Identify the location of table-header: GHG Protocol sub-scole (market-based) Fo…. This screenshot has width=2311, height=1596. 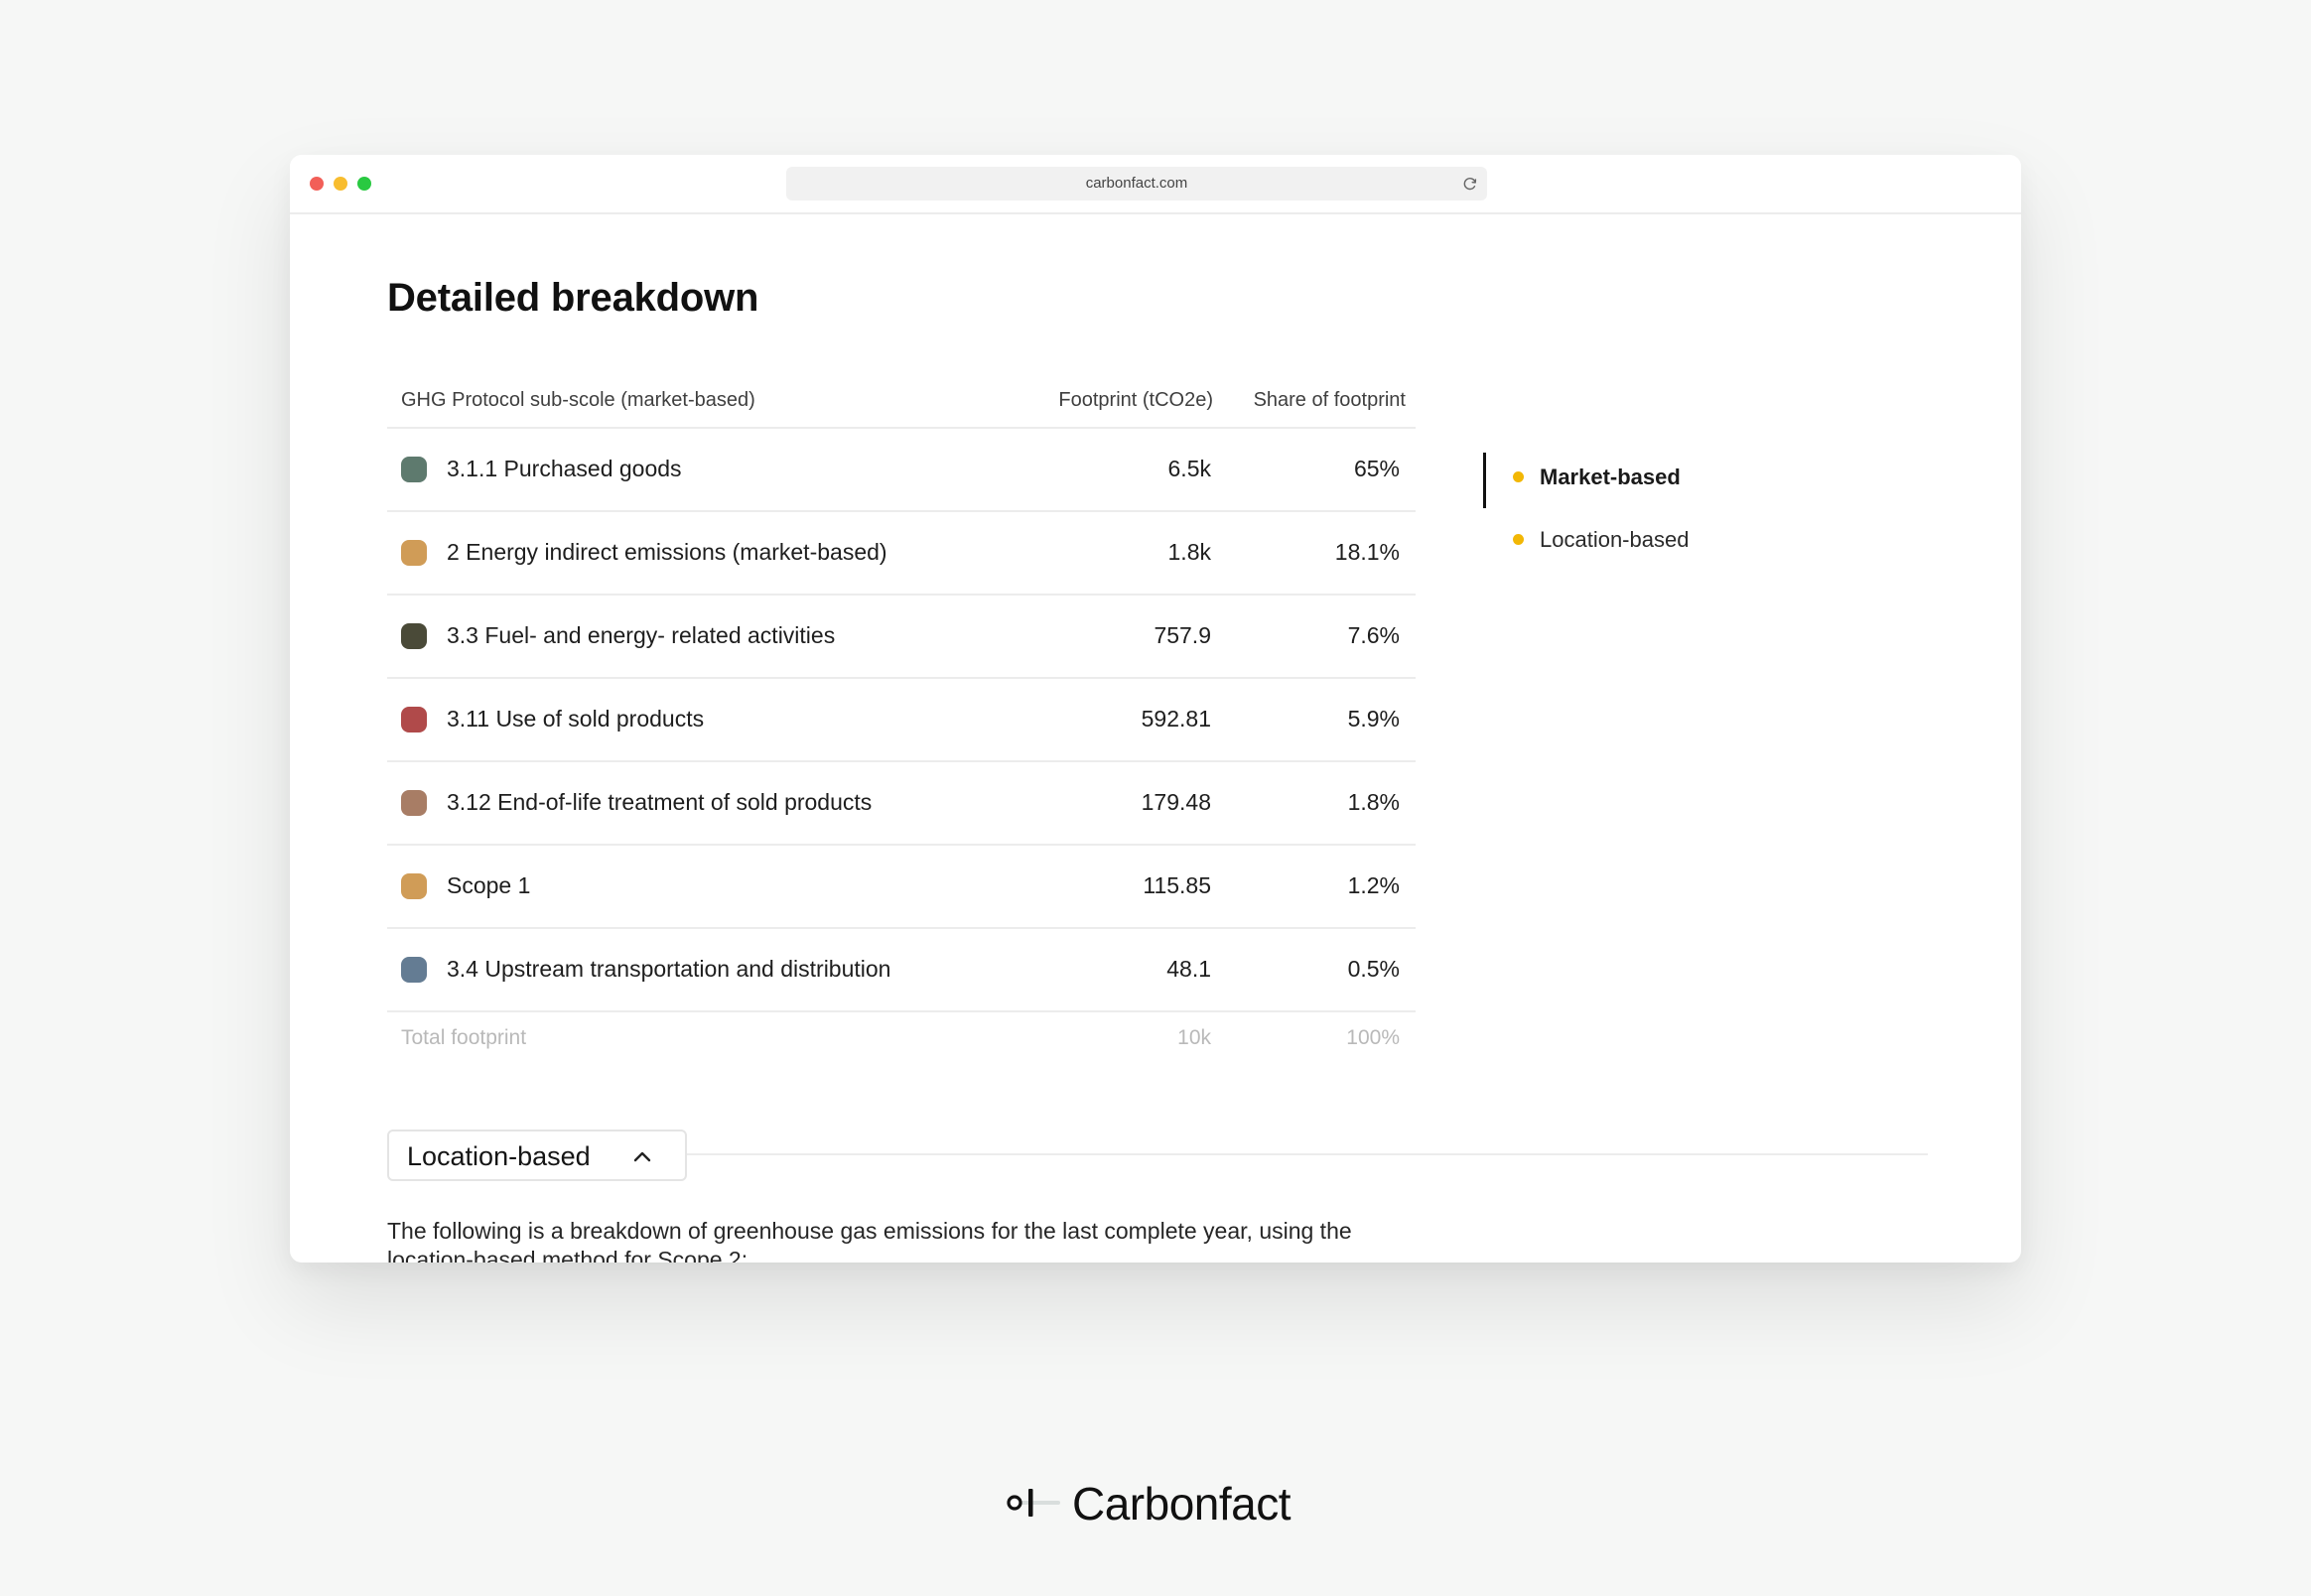
(902, 399).